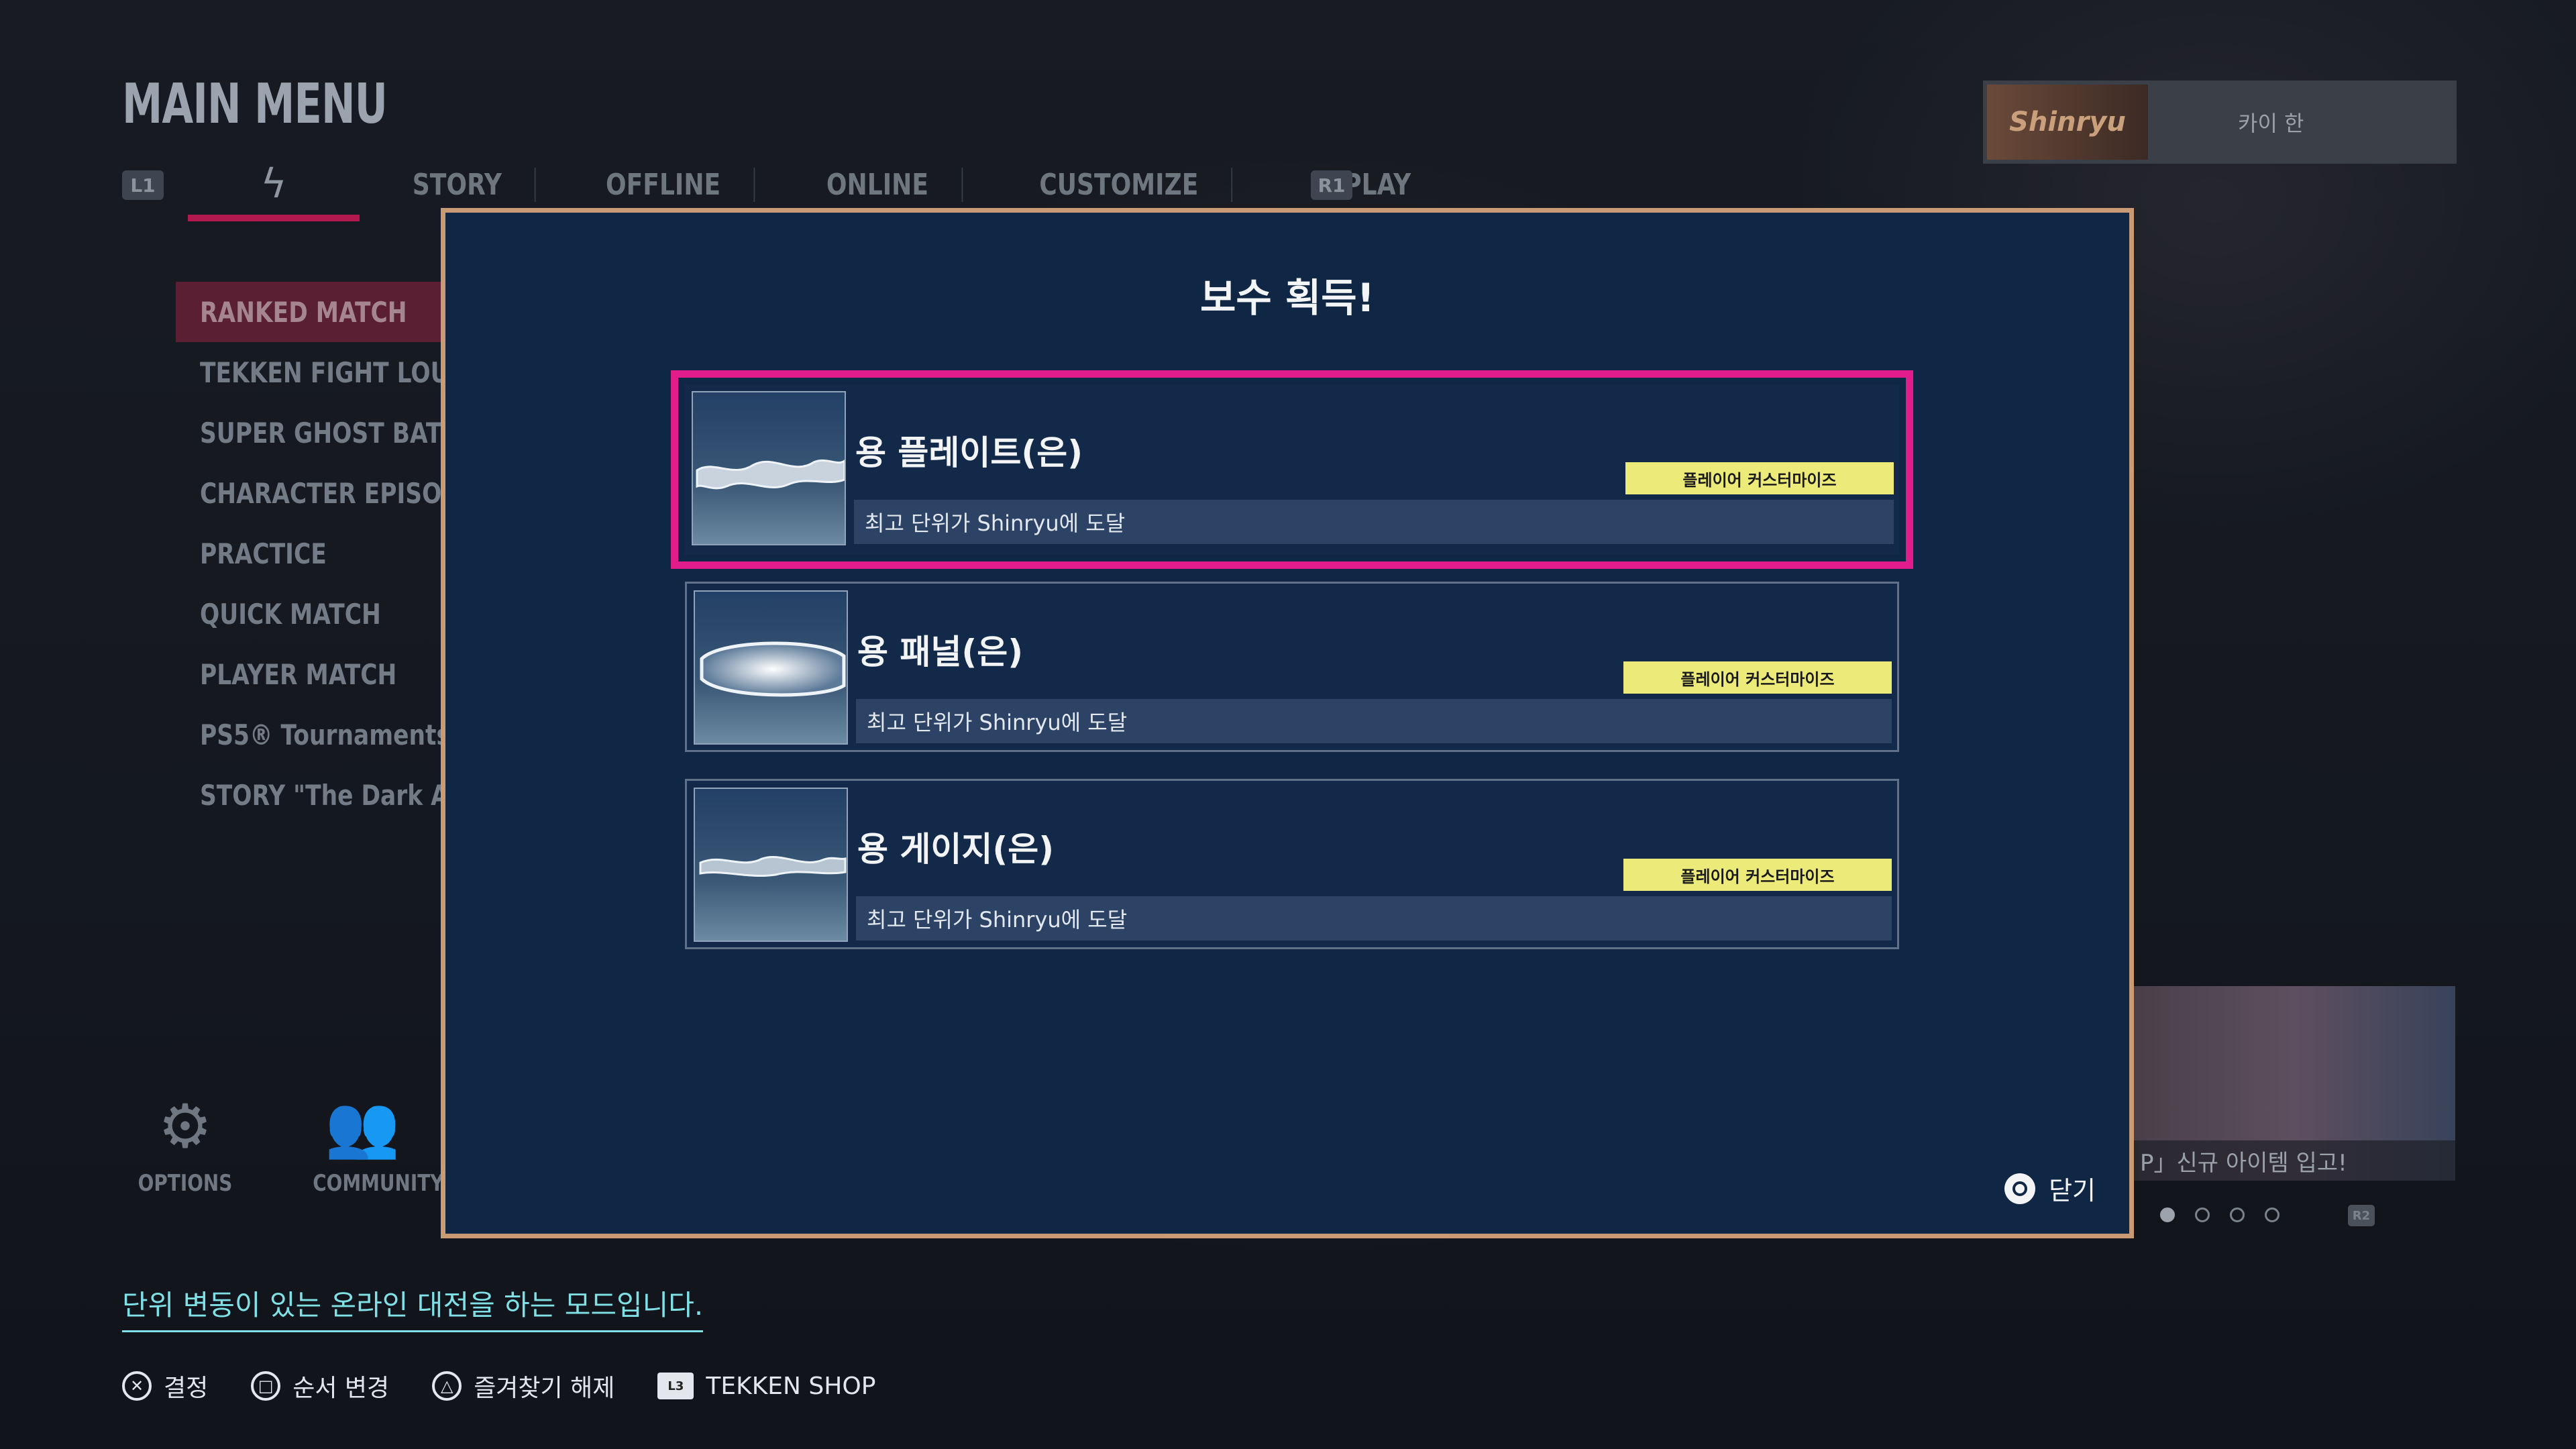 The width and height of the screenshot is (2576, 1449). I want to click on guide-unfavorite: △ 즐겨찾기 해제, so click(523, 1385).